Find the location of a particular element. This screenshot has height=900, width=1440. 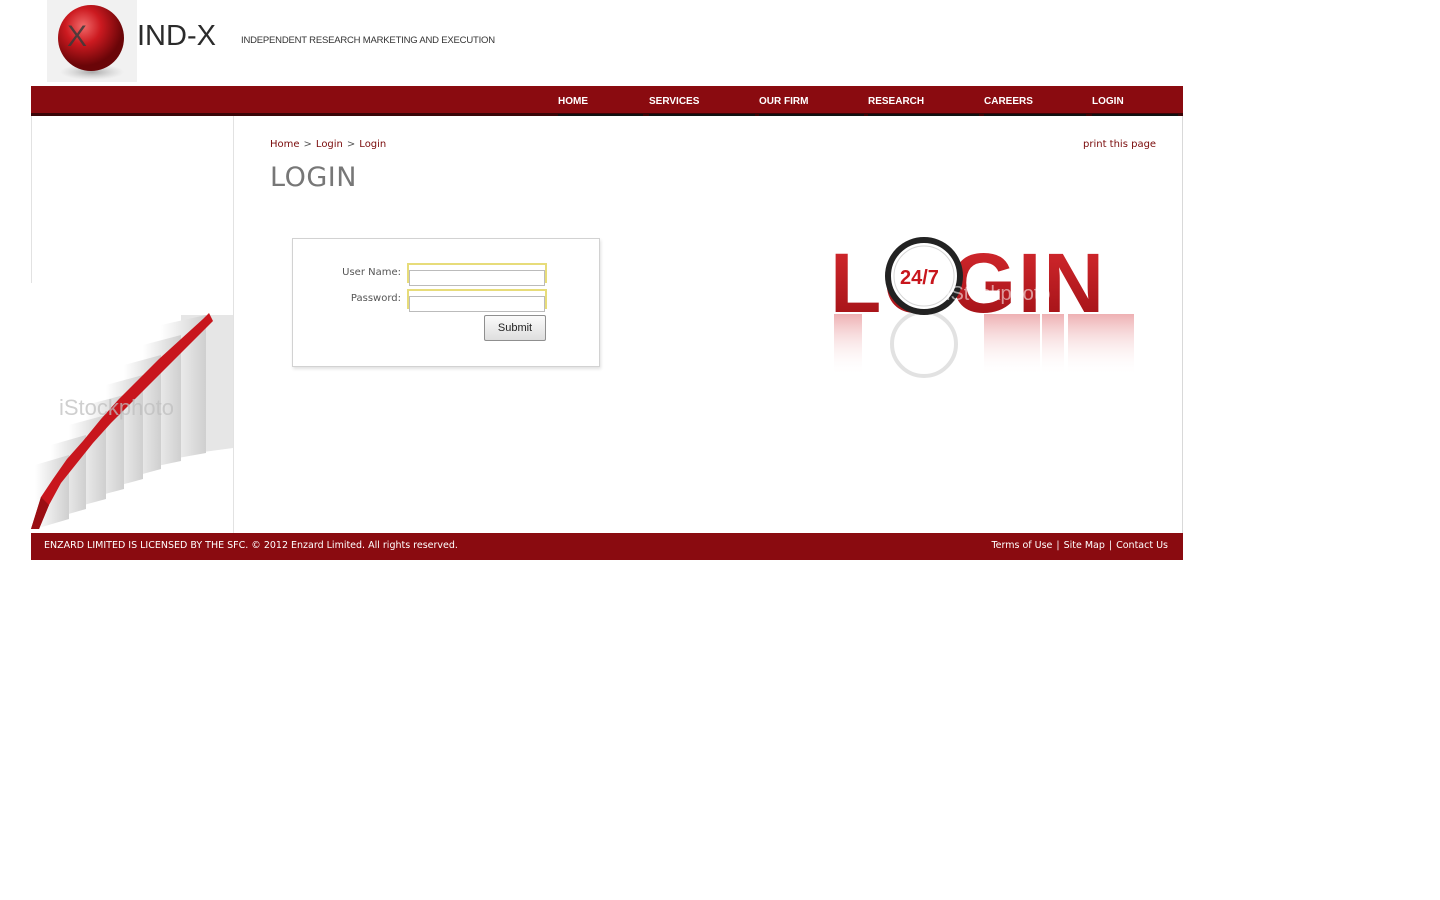

username-input is located at coordinates (477, 277).